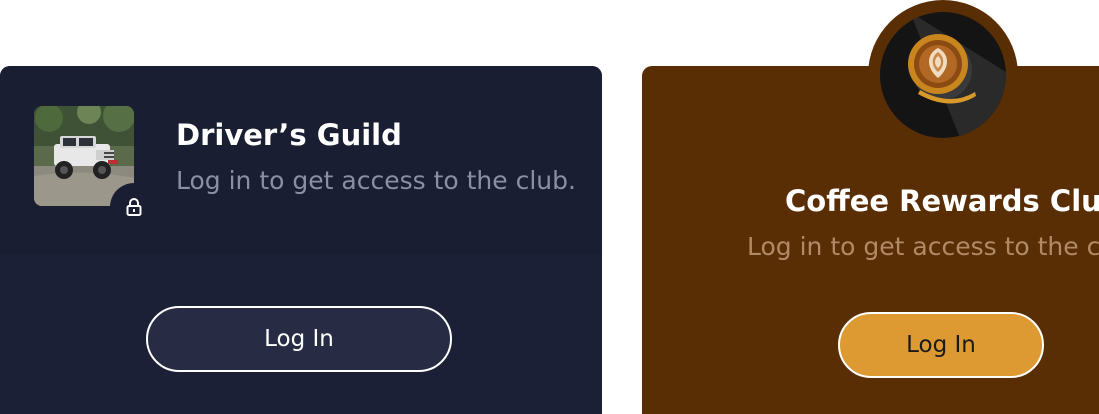  Describe the element at coordinates (289, 135) in the screenshot. I see `club-title: Driver’s Guild` at that location.